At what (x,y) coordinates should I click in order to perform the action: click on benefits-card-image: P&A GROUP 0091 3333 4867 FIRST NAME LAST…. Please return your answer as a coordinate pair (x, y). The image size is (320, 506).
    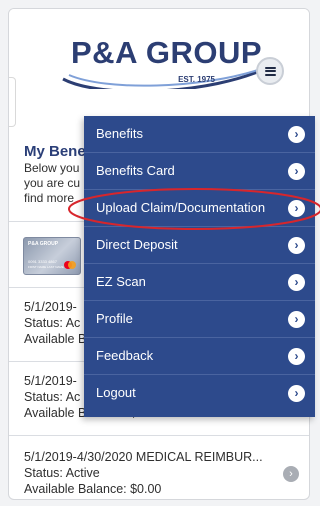
    Looking at the image, I should click on (52, 256).